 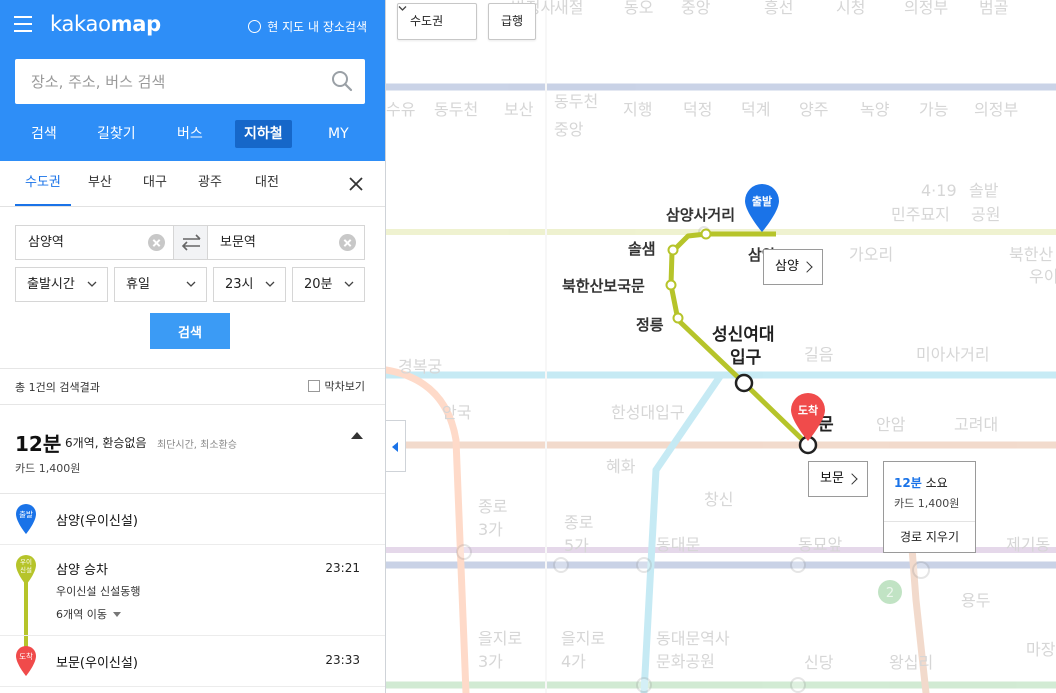 I want to click on region-tab-capital: 수도권, so click(x=43, y=183).